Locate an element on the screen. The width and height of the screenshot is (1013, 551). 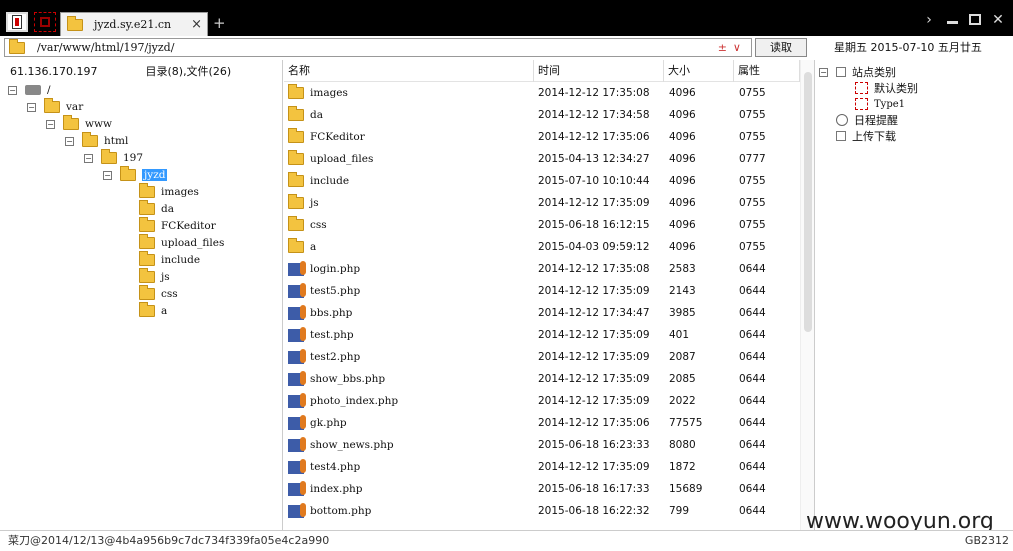
tab-site: jyzd.sy.e21.cn × is located at coordinates (134, 24).